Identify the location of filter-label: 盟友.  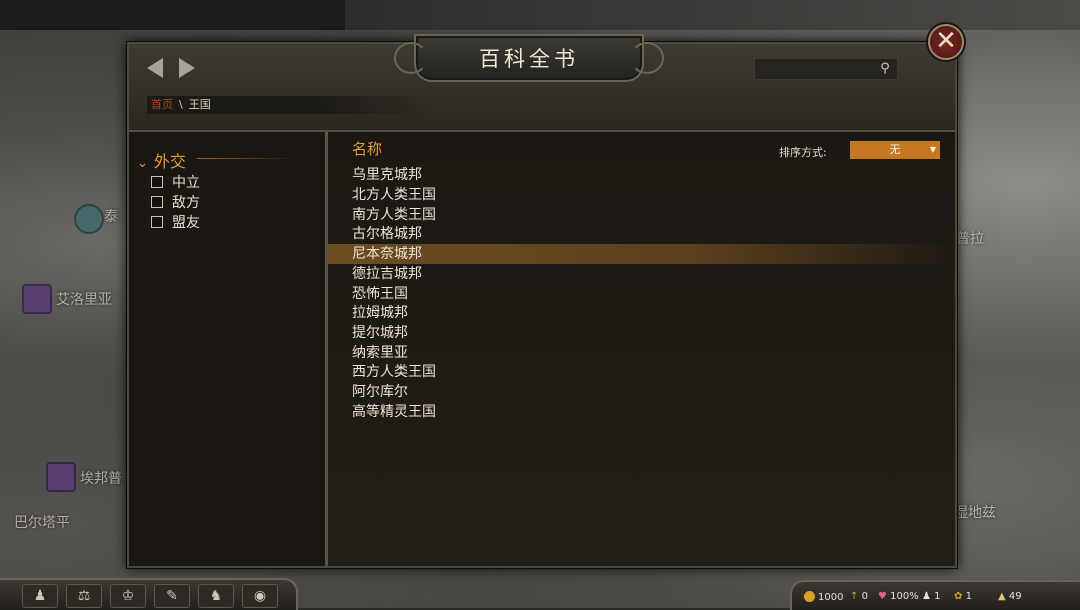
(186, 223).